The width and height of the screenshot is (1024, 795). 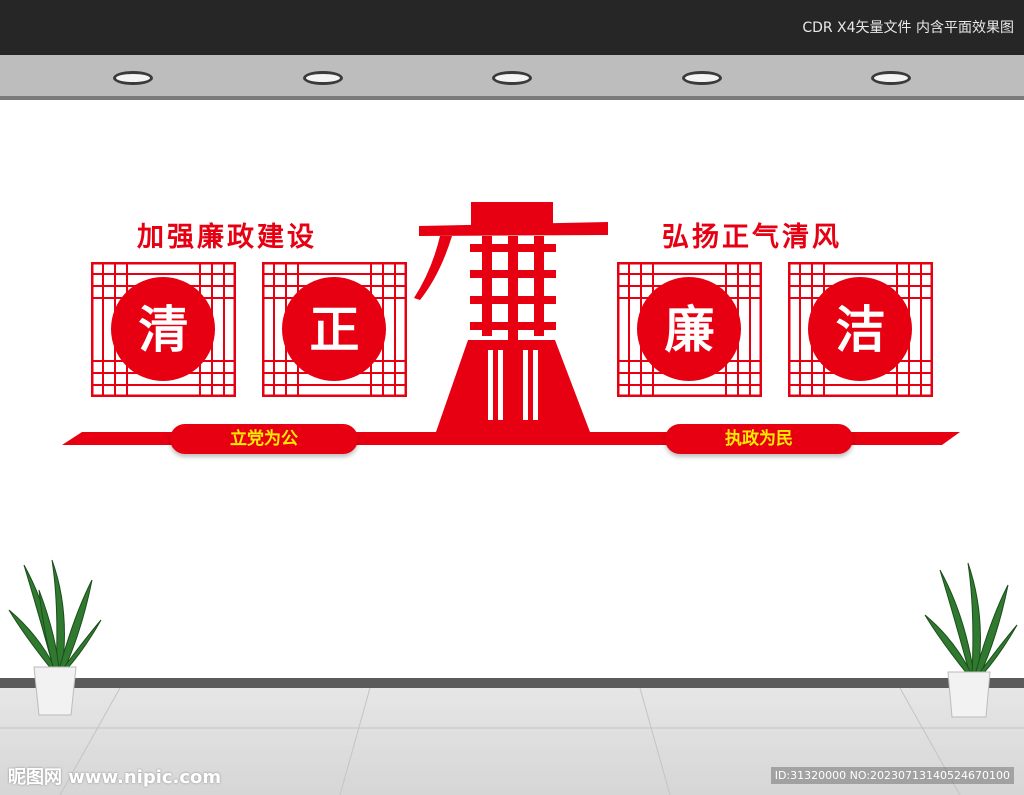 I want to click on watermark-id: ID:31320000 NO:20230713140524670100, so click(x=892, y=775).